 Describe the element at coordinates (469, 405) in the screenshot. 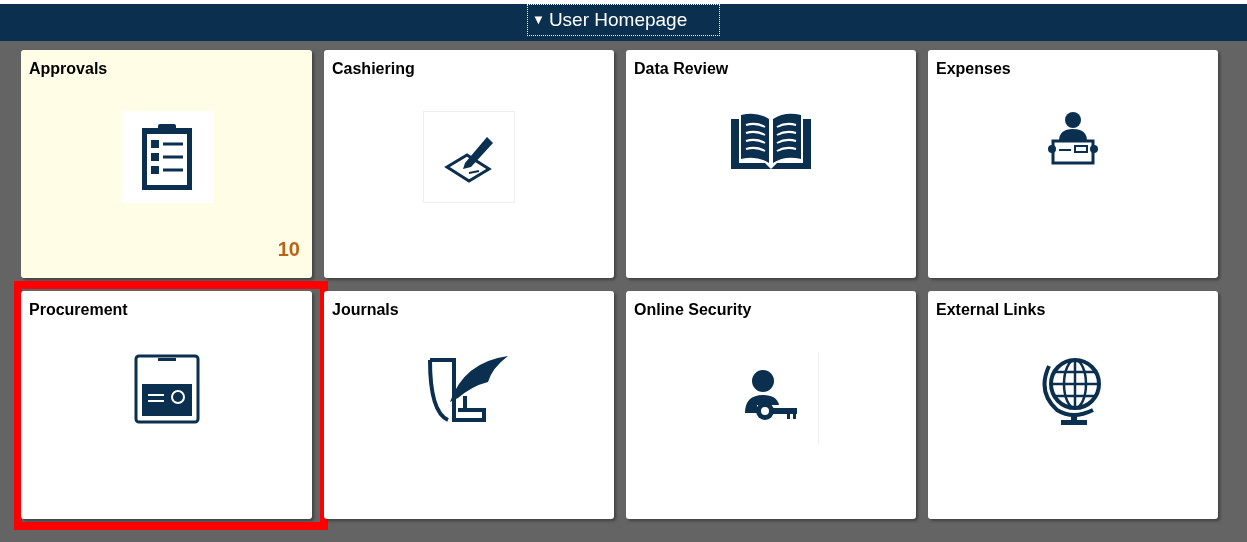

I see `homepage-tile: Journals` at that location.